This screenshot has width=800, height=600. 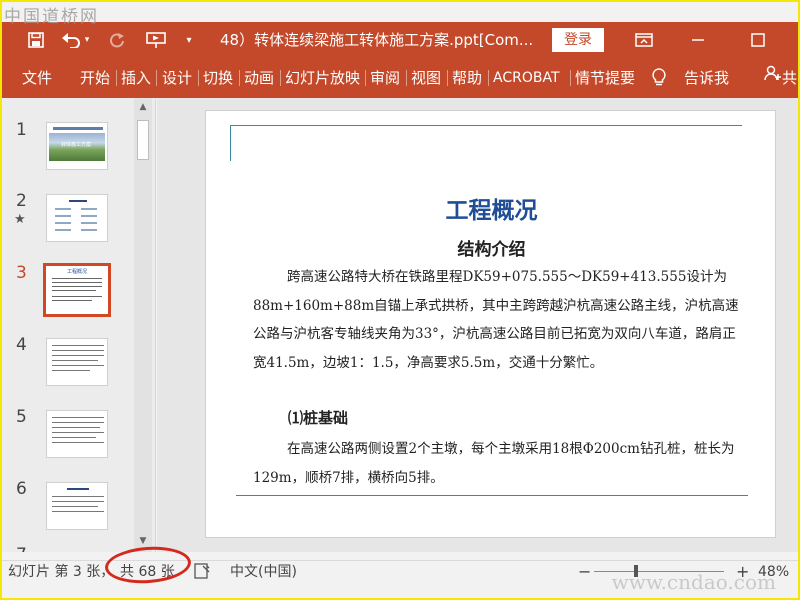 I want to click on tab-storyboarding: 情节提要, so click(x=605, y=78).